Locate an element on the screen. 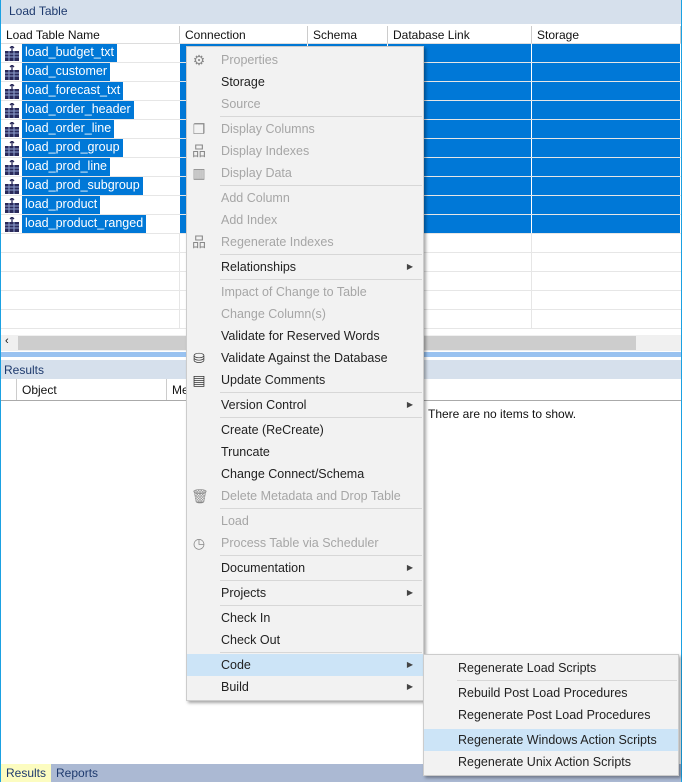 This screenshot has height=782, width=682. col-database-link: Database Link is located at coordinates (460, 34).